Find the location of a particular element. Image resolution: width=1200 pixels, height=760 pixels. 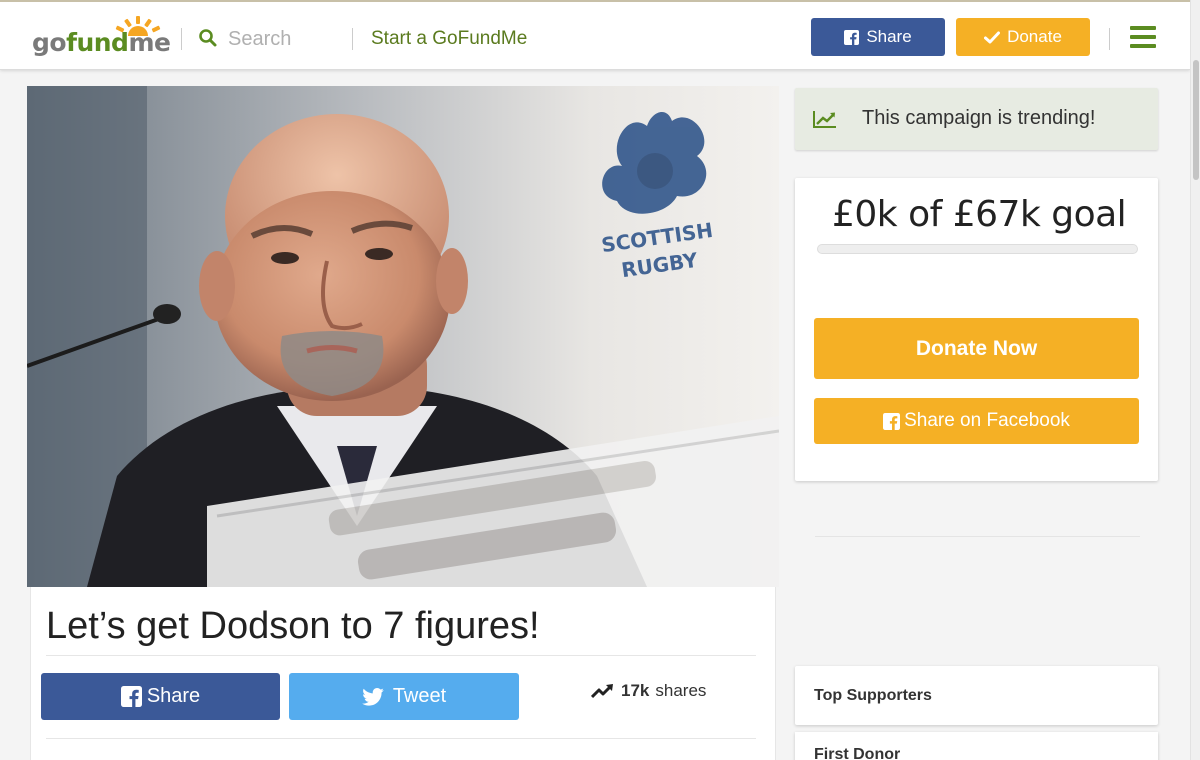

share-count-label: shares is located at coordinates (681, 690).